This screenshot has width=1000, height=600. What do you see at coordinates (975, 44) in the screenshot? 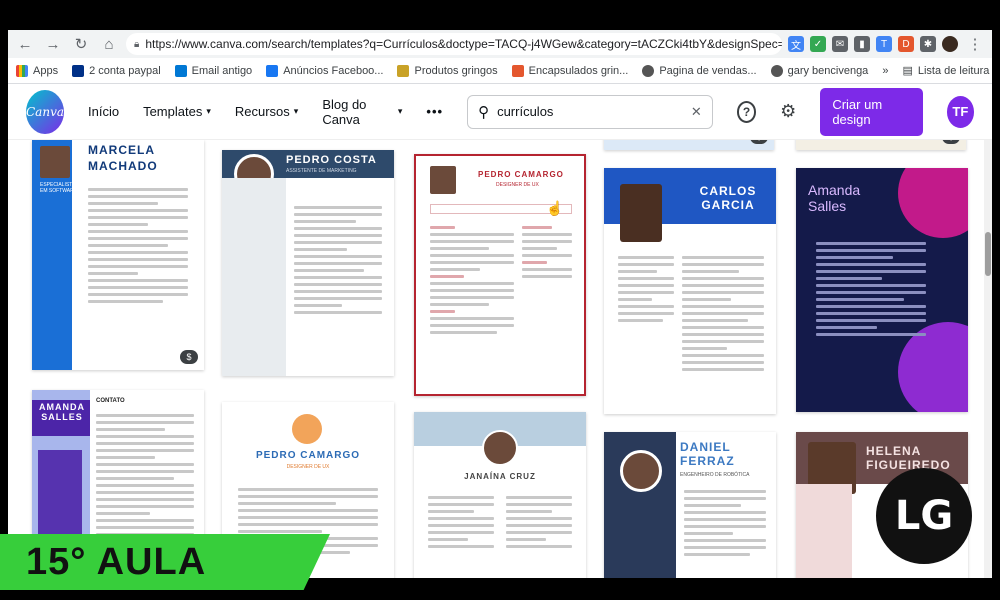
I see `menu-dots-icon: ⋮` at bounding box center [975, 44].